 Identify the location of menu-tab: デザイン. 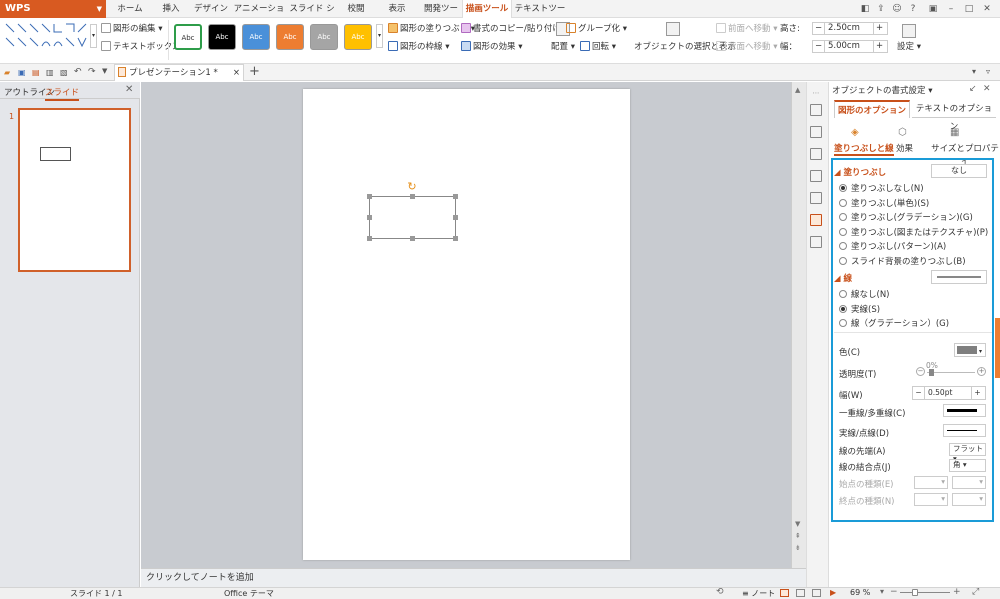
(211, 9).